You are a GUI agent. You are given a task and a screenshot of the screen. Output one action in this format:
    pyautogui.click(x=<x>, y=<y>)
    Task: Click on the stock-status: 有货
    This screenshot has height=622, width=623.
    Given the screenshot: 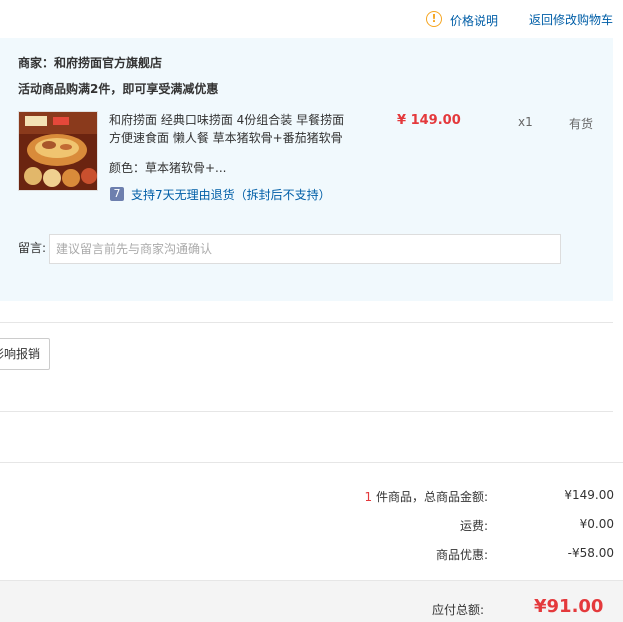 What is the action you would take?
    pyautogui.click(x=581, y=124)
    